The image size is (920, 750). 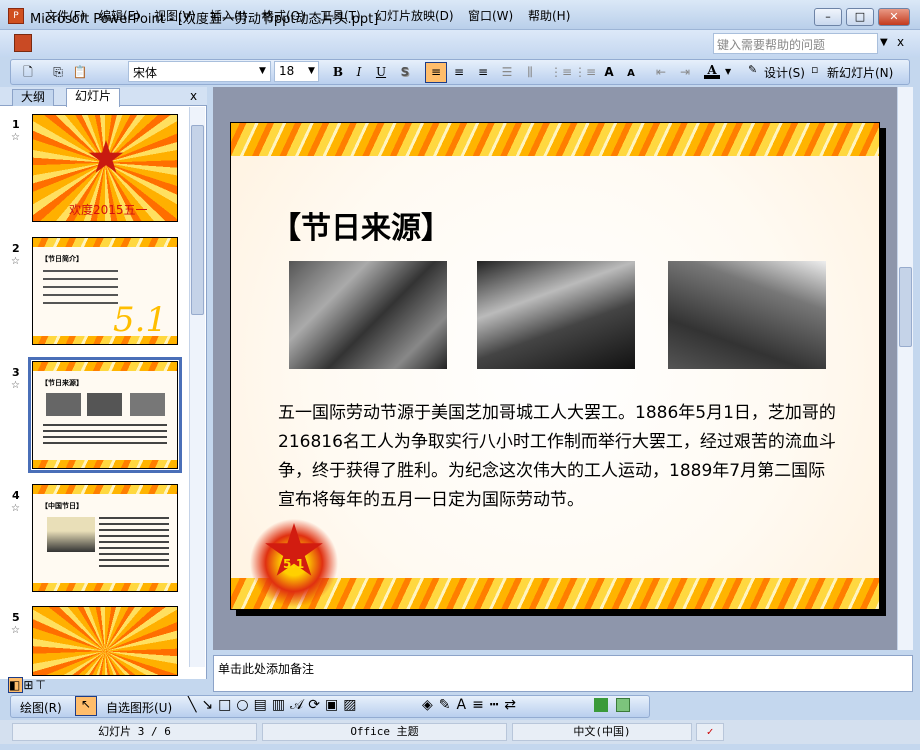 What do you see at coordinates (384, 732) in the screenshot?
I see `status-theme: Office 主题` at bounding box center [384, 732].